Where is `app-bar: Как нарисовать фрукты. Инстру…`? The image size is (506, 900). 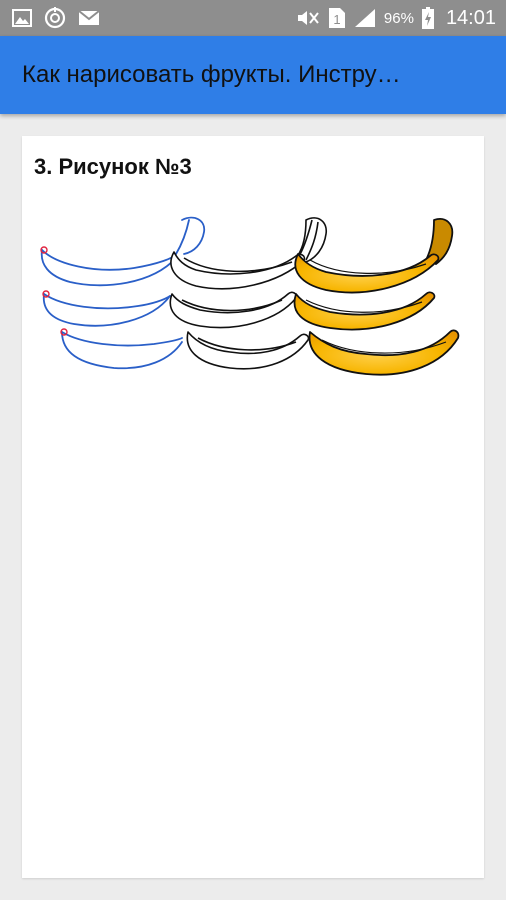
app-bar: Как нарисовать фрукты. Инстру… is located at coordinates (253, 75).